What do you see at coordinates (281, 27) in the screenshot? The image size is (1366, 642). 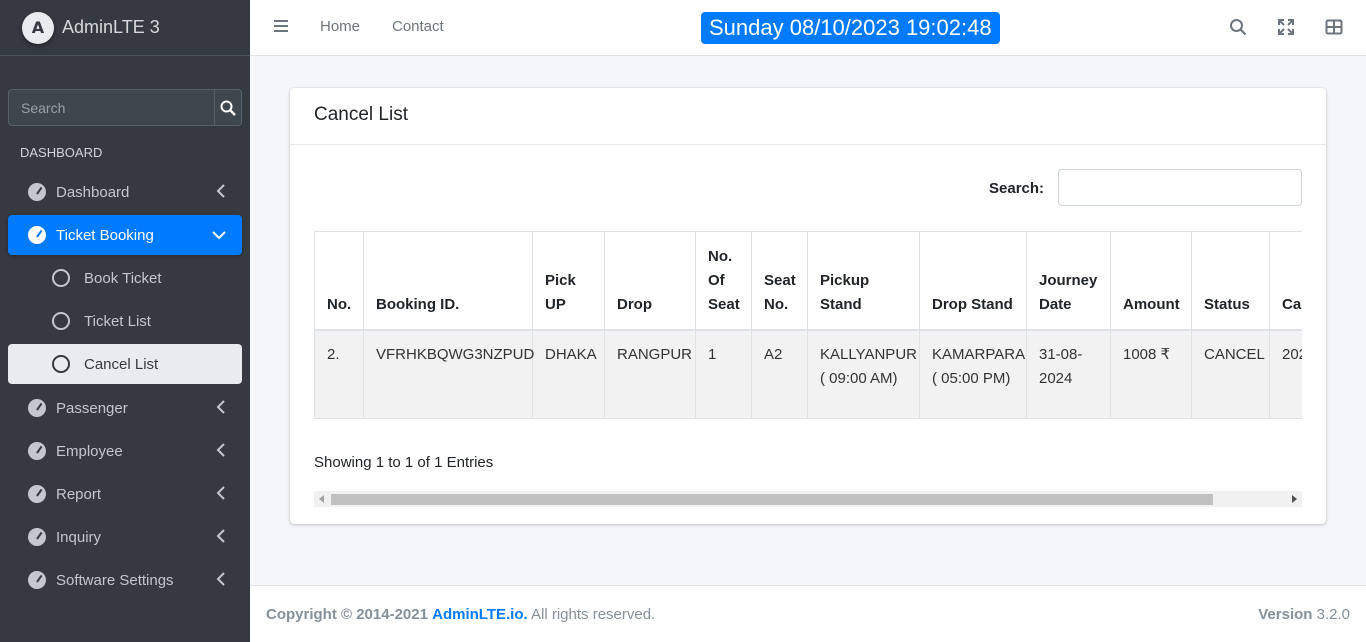 I see `menu-toggle-icon` at bounding box center [281, 27].